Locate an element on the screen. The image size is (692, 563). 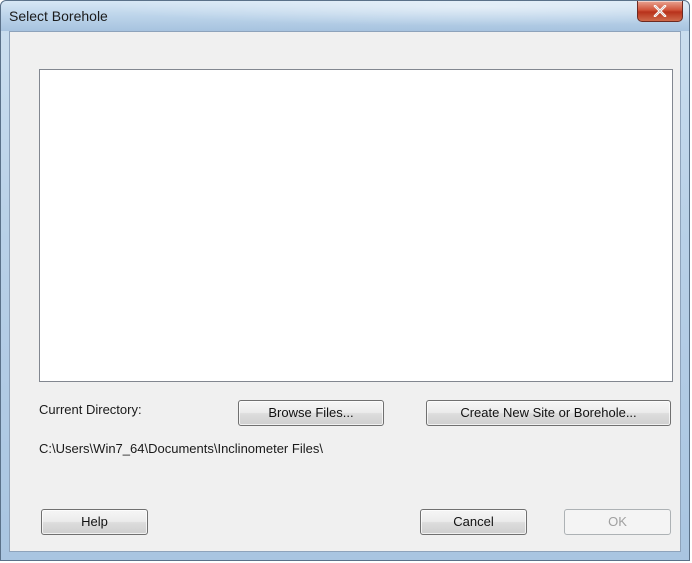
close-icon is located at coordinates (660, 11).